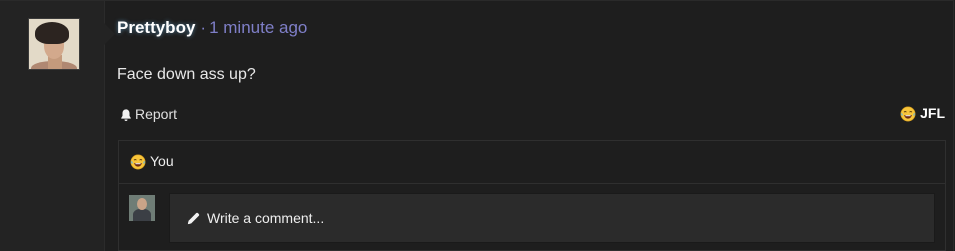 The width and height of the screenshot is (955, 251). What do you see at coordinates (142, 204) in the screenshot?
I see `current-user-avatar-face` at bounding box center [142, 204].